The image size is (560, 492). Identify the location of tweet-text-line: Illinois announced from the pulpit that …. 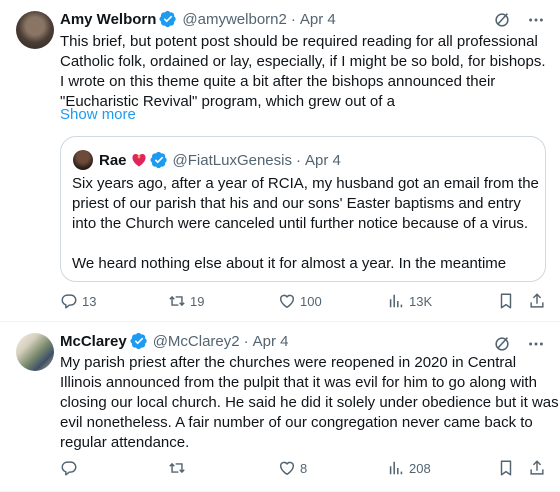
(298, 382).